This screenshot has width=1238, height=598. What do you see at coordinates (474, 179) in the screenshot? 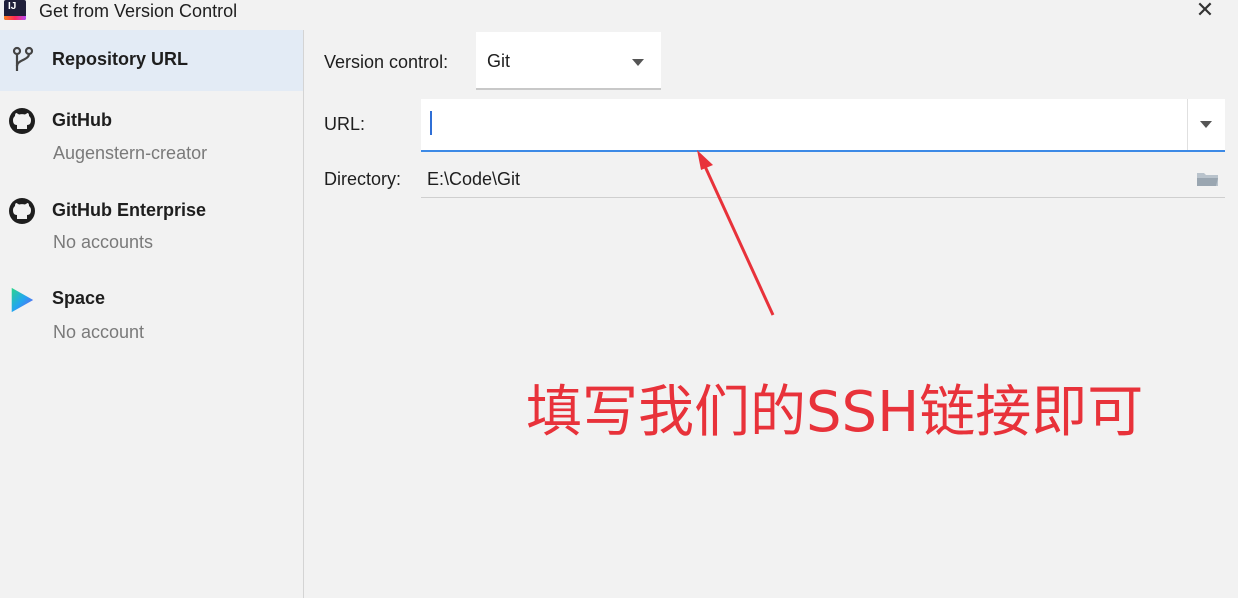
I see `directory-value: E:\Code\Git` at bounding box center [474, 179].